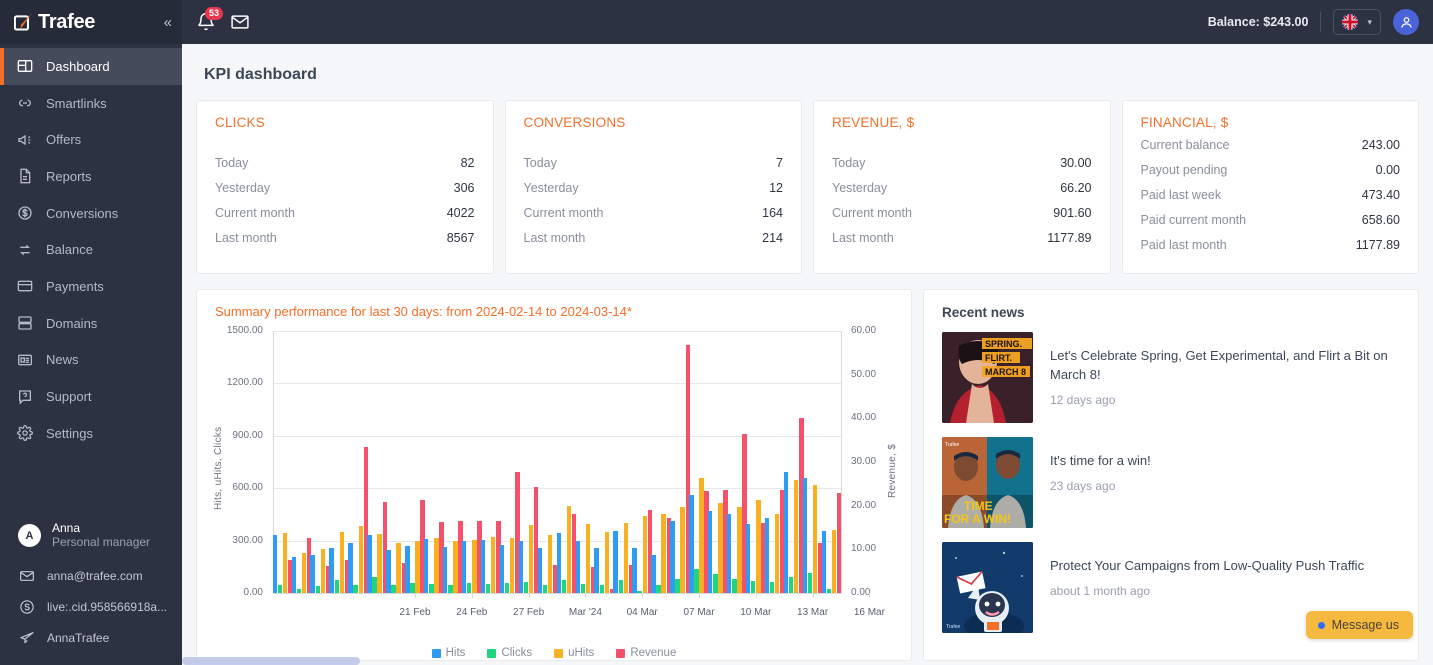 The image size is (1433, 665). I want to click on legend-item-revenue: Revenue, so click(646, 653).